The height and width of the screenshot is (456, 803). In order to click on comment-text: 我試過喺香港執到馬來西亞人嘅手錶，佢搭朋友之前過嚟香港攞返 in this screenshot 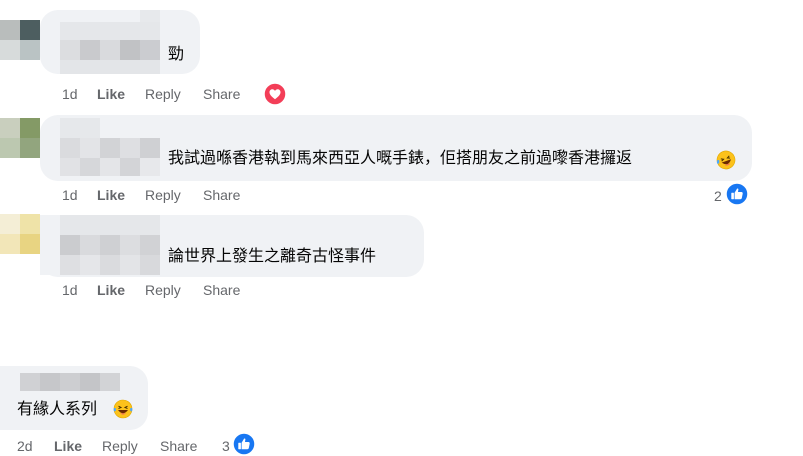, I will do `click(400, 157)`.